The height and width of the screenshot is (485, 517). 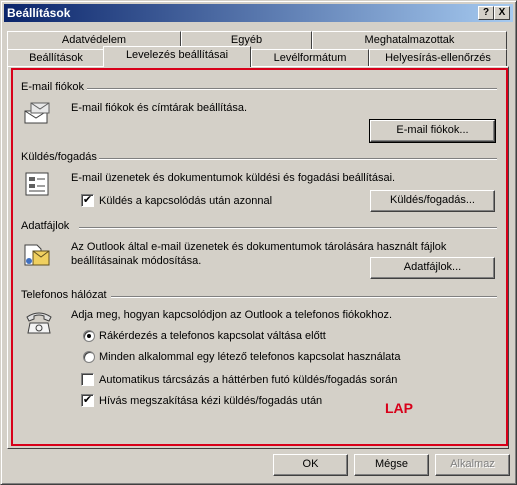 I want to click on title-bar: Beállítások ? X, so click(x=258, y=13).